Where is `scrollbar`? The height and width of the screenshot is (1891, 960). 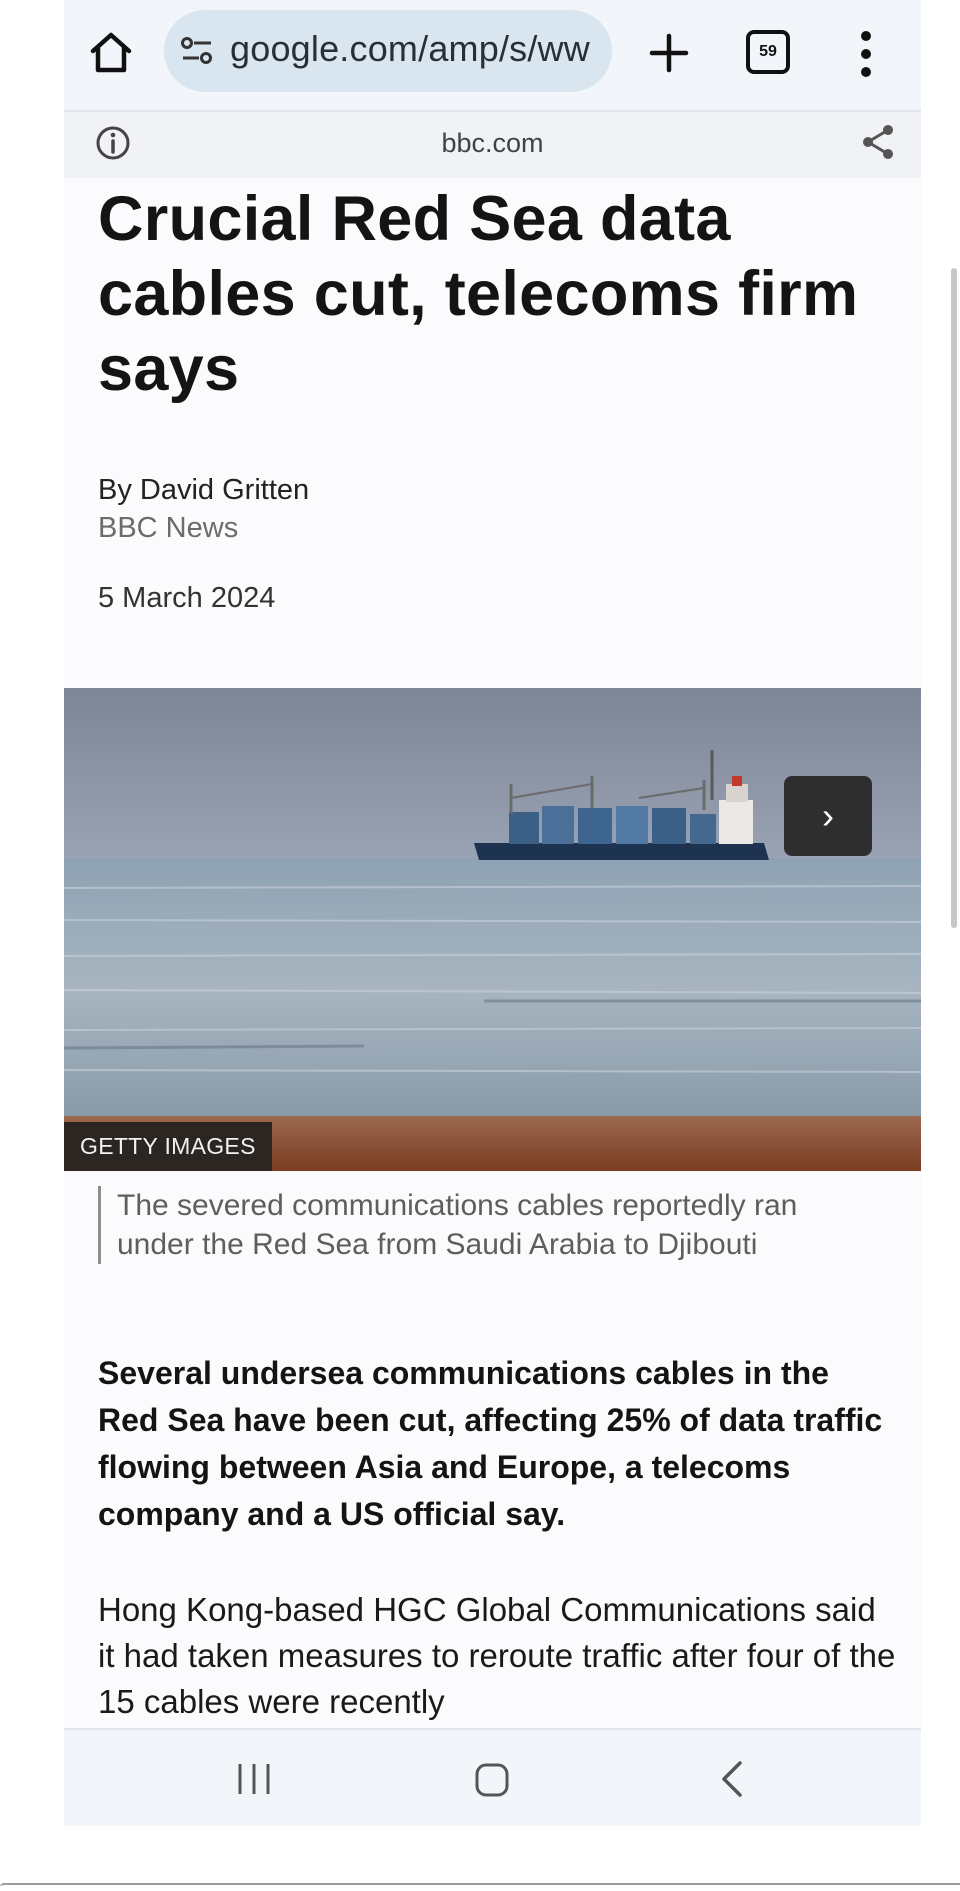
scrollbar is located at coordinates (954, 598).